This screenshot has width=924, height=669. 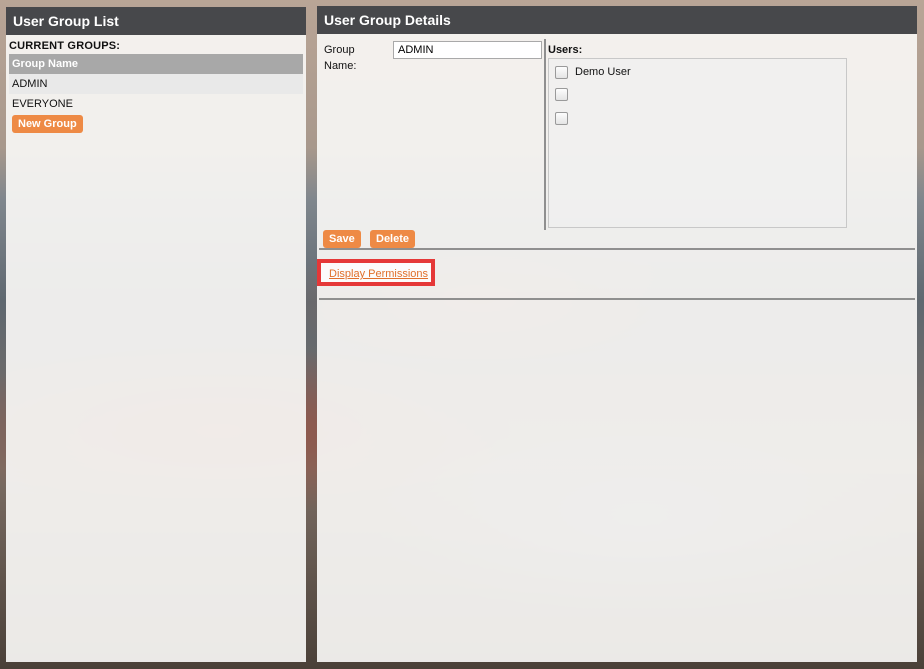 I want to click on display-permissions-link: Display Permissions, so click(x=378, y=274).